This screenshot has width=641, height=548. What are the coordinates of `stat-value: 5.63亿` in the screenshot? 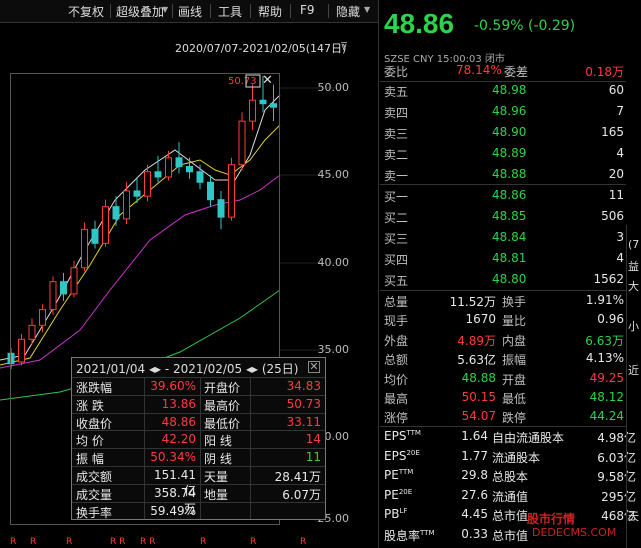 It's located at (476, 360).